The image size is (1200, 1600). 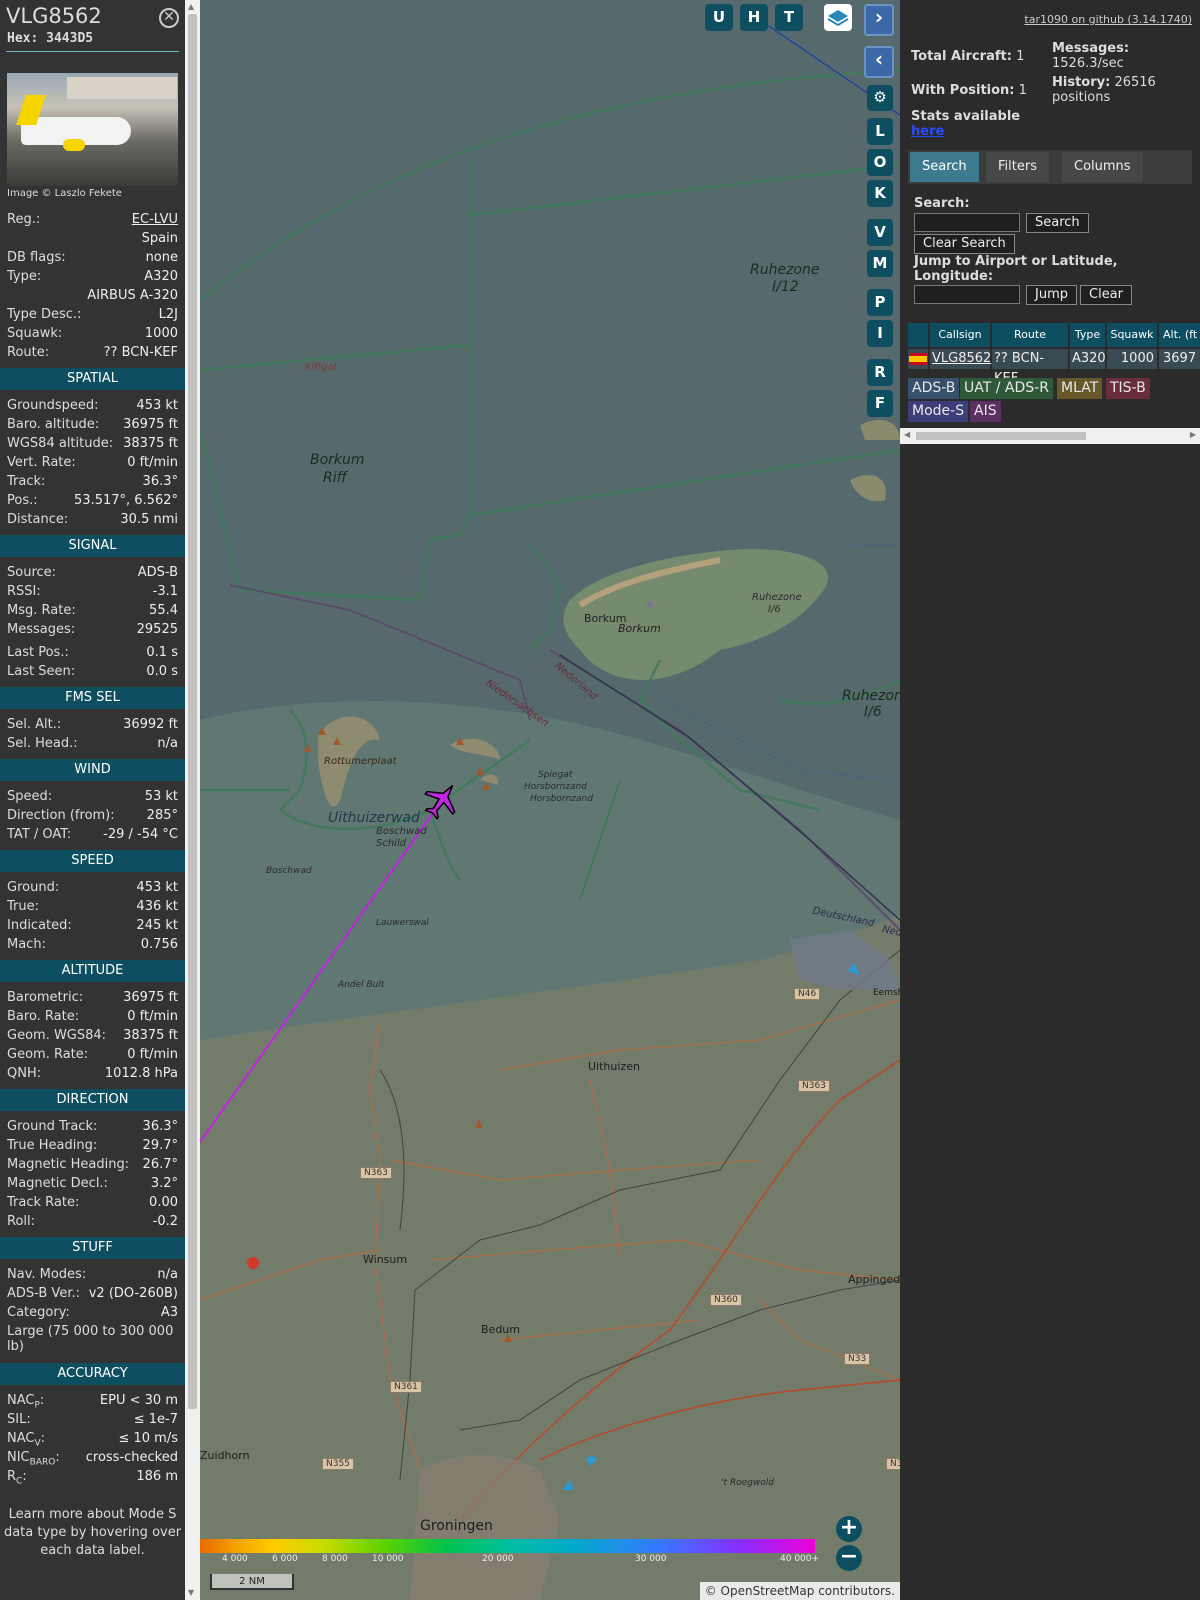 I want to click on attribution-suffix: contributors., so click(x=854, y=1591).